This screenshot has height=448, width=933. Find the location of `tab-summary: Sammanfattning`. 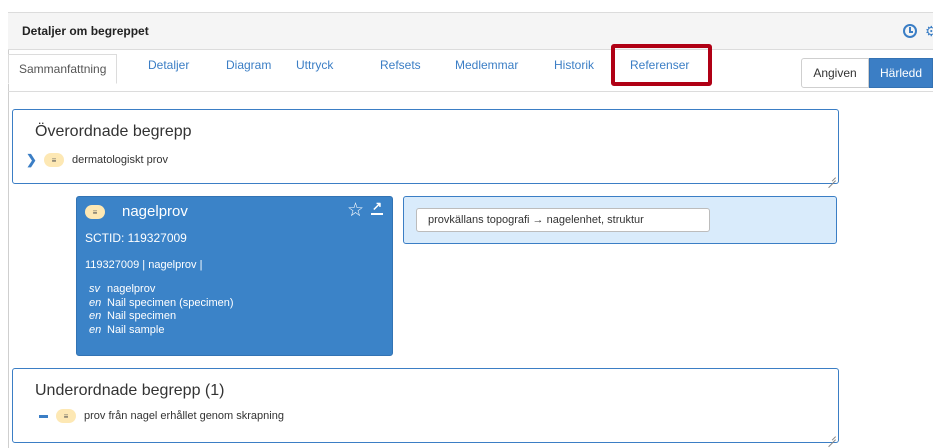

tab-summary: Sammanfattning is located at coordinates (63, 69).